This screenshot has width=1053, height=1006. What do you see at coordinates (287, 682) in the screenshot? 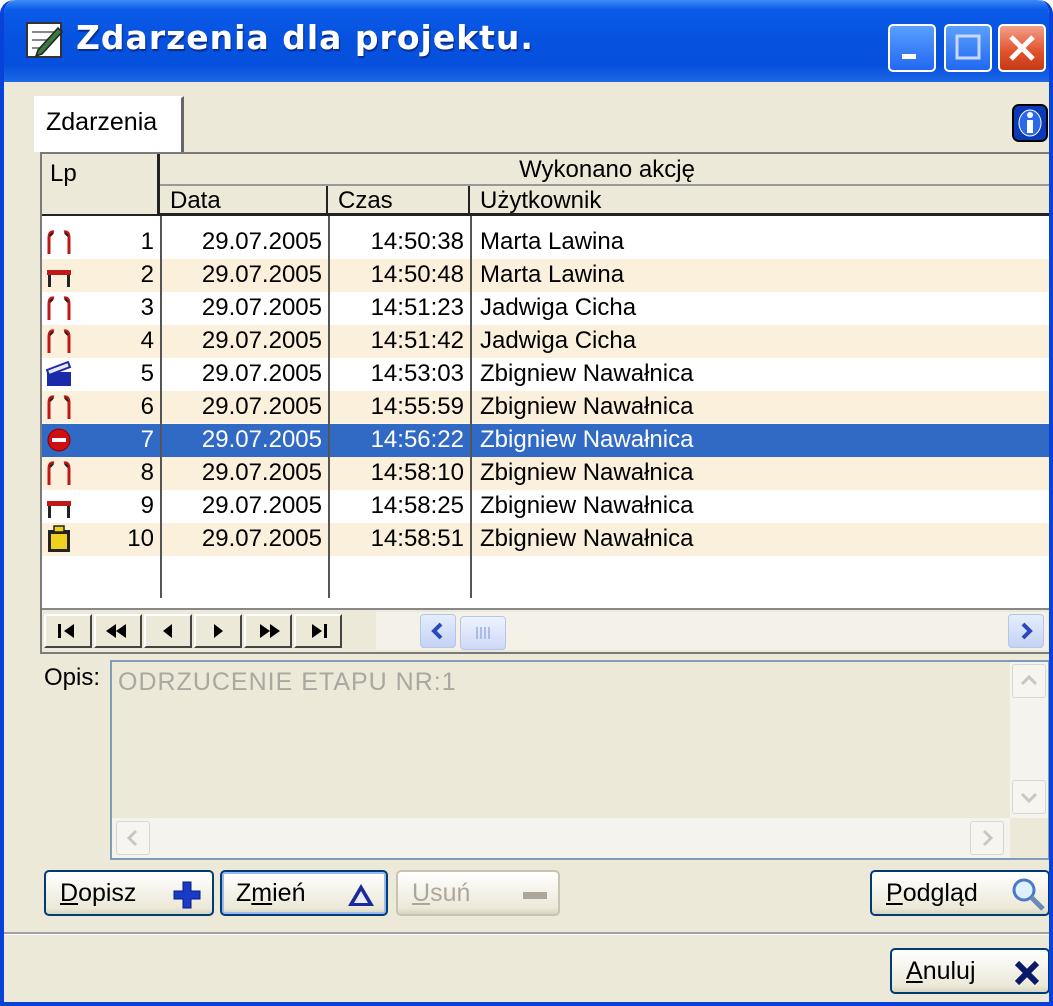
I see `opis-value: ODRZUCENIE ETAPU NR:1` at bounding box center [287, 682].